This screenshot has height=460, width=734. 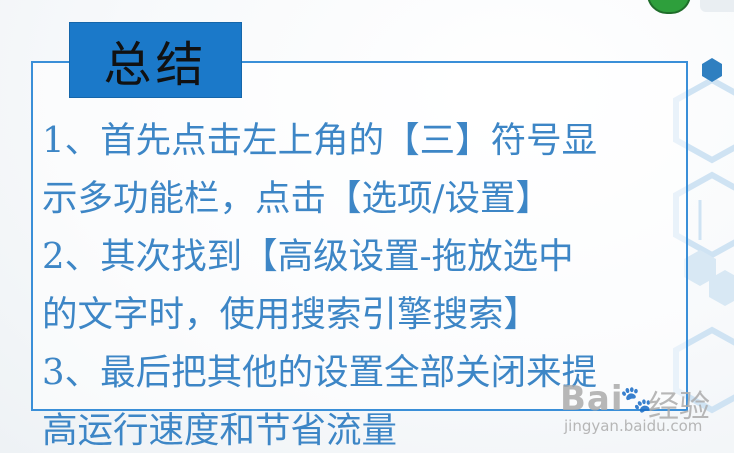 What do you see at coordinates (155, 65) in the screenshot?
I see `title-text: 总结` at bounding box center [155, 65].